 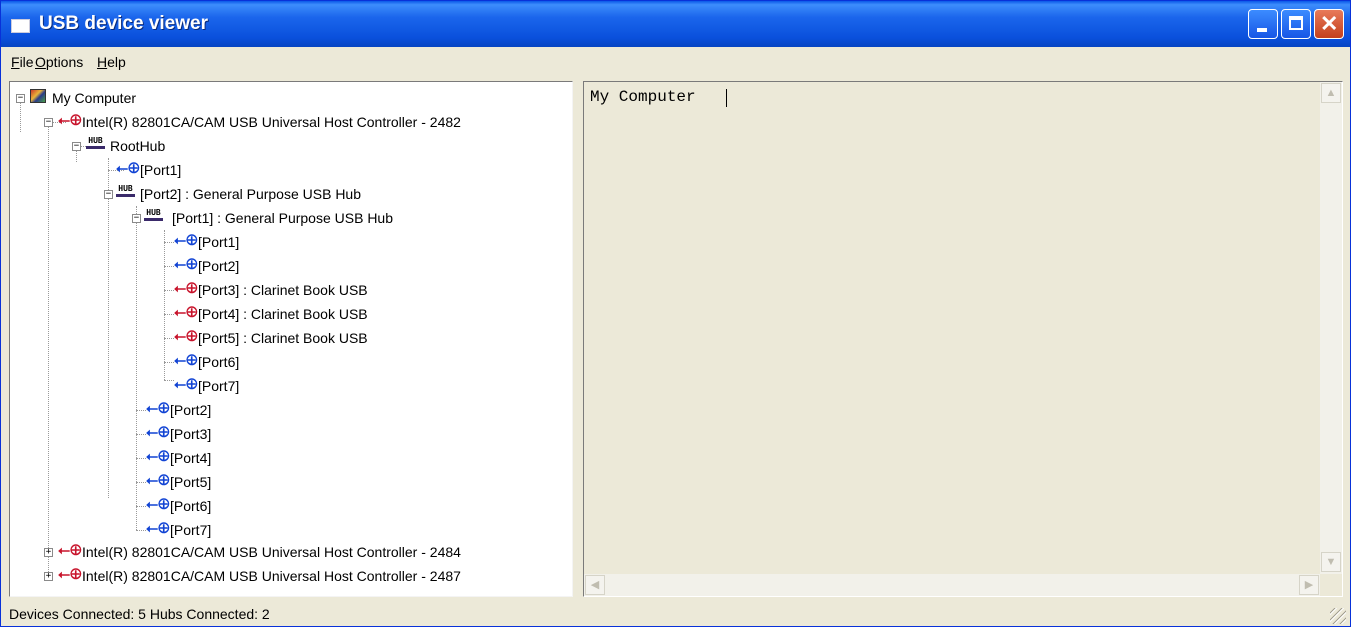 What do you see at coordinates (675, 62) in the screenshot?
I see `menu-bar: File Options Help` at bounding box center [675, 62].